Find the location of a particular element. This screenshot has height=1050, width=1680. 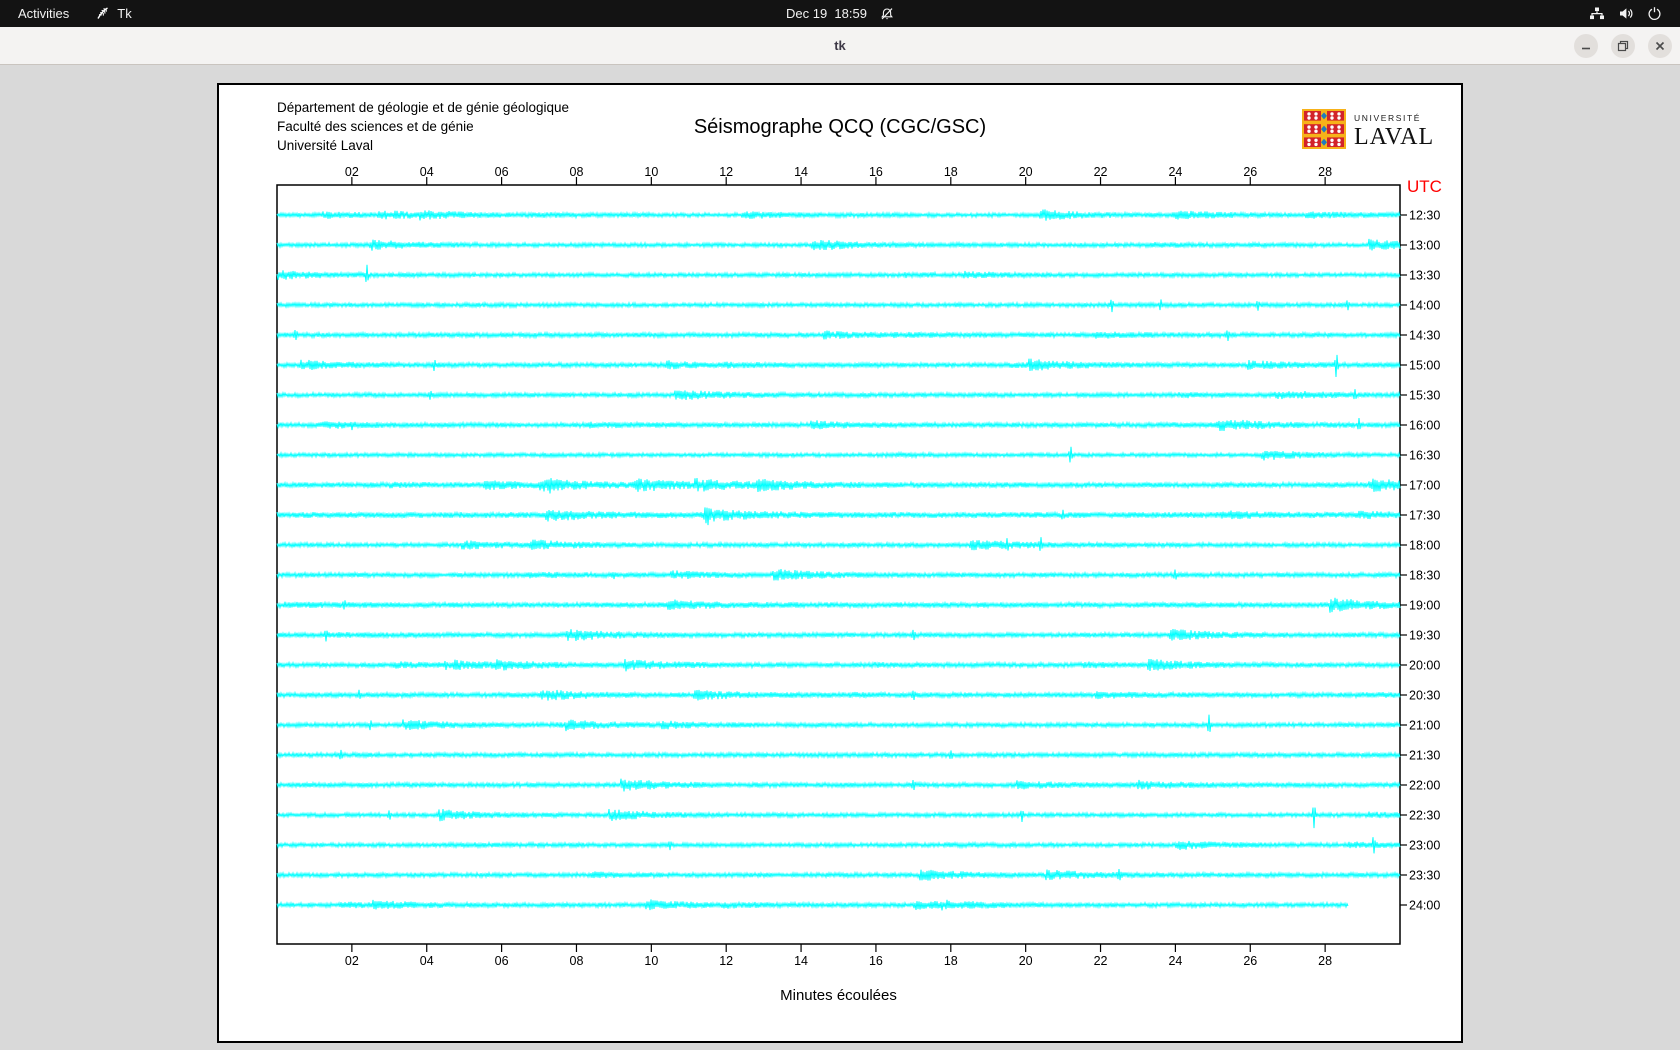

window-title: tk is located at coordinates (840, 45).